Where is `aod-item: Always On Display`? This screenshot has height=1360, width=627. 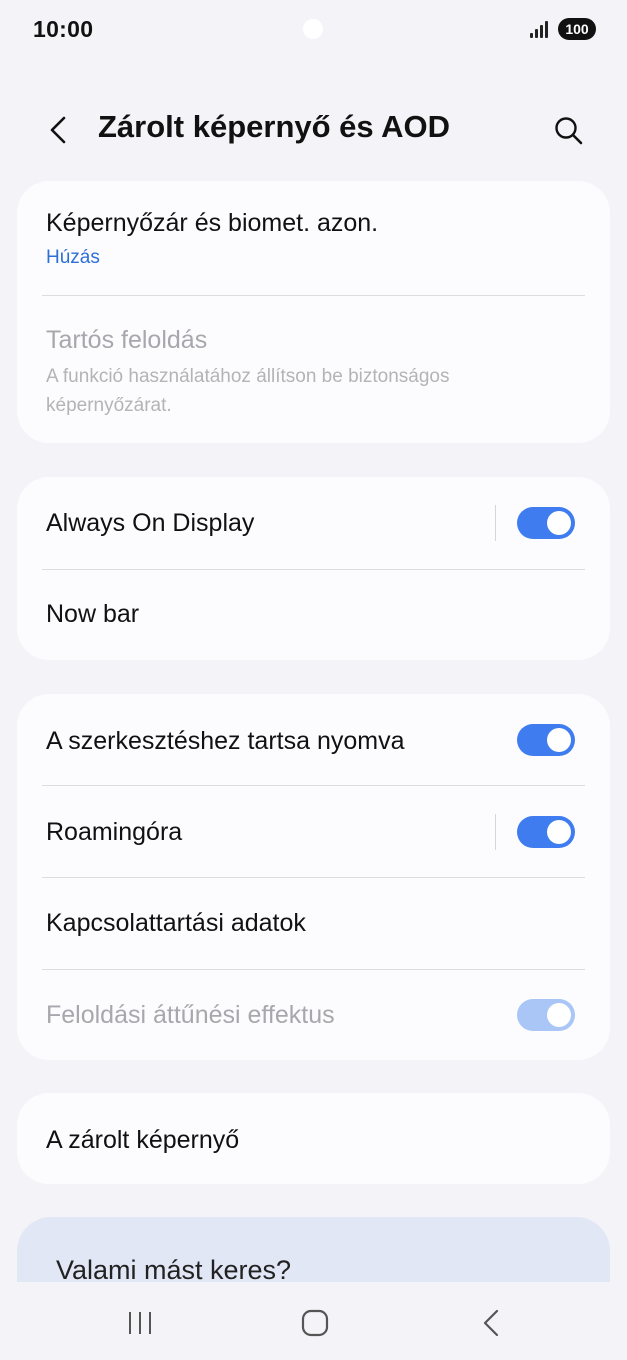
aod-item: Always On Display is located at coordinates (313, 523).